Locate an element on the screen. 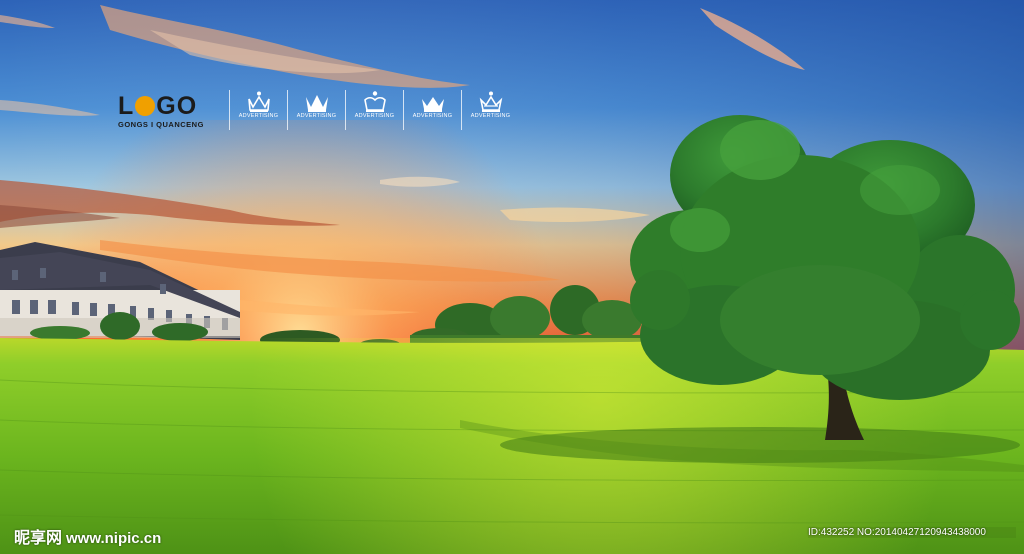 The image size is (1024, 554). watermark-brand-text: 昵享网 is located at coordinates (38, 537).